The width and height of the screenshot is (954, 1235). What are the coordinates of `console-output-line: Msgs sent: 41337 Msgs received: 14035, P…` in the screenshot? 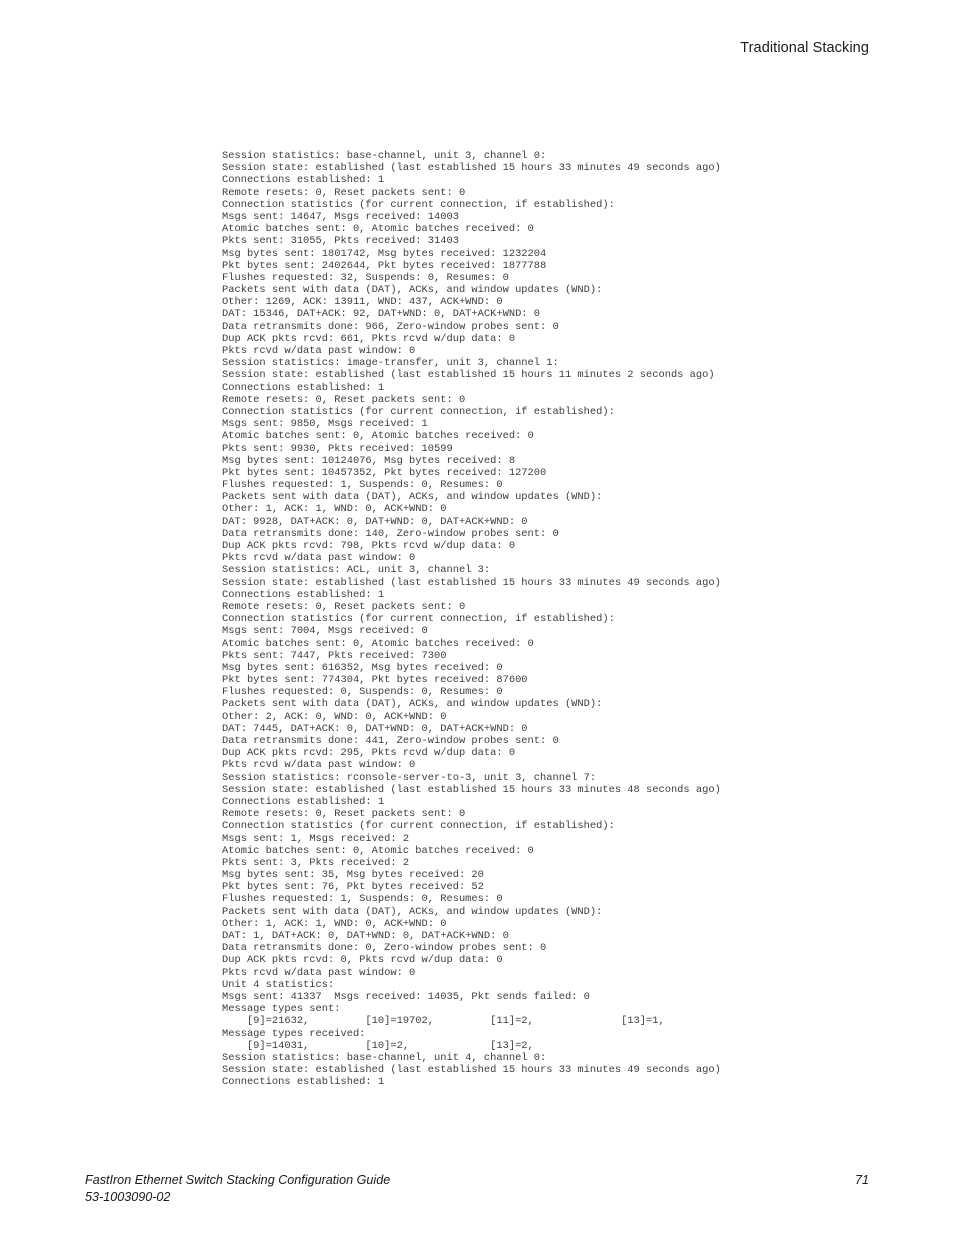 It's located at (406, 996).